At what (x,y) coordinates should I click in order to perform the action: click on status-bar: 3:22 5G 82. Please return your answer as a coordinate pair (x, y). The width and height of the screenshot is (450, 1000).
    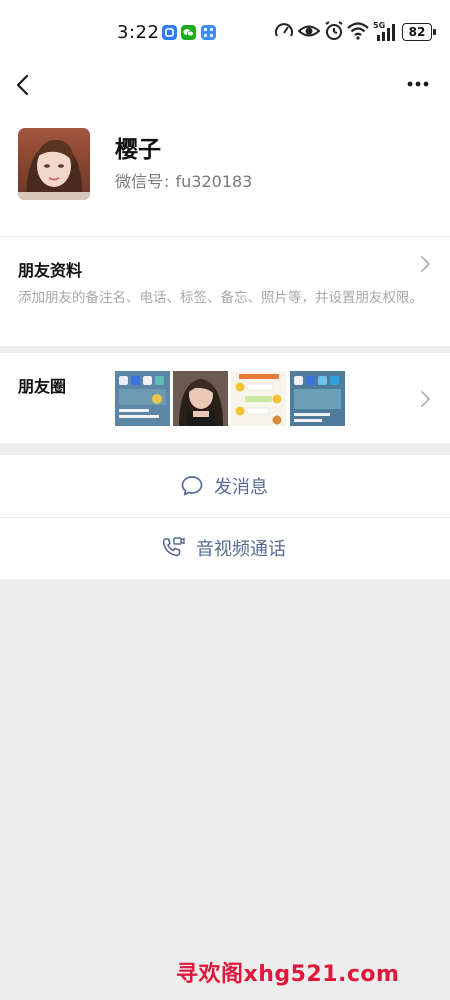
    Looking at the image, I should click on (225, 33).